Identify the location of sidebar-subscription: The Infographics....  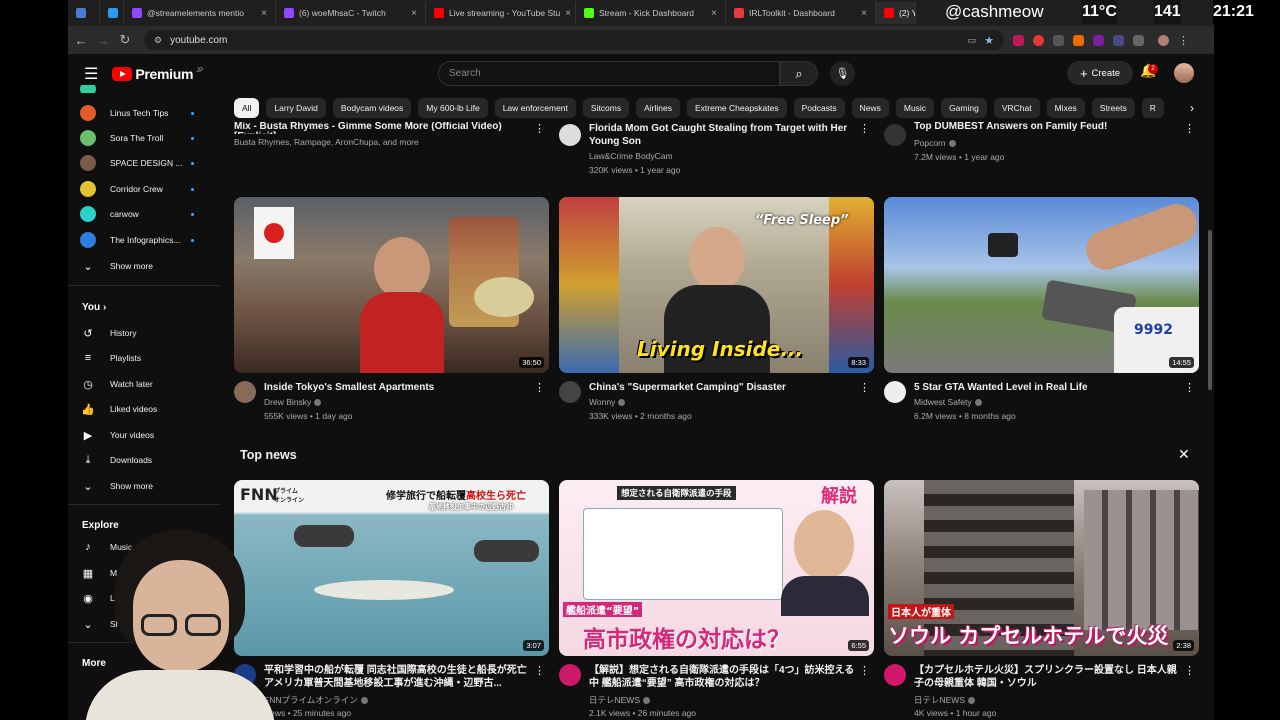
(150, 240).